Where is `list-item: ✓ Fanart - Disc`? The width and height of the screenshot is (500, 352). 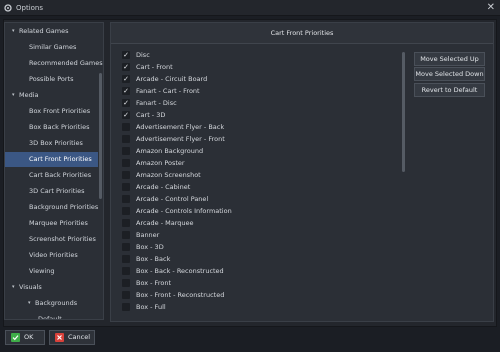
list-item: ✓ Fanart - Disc is located at coordinates (262, 103).